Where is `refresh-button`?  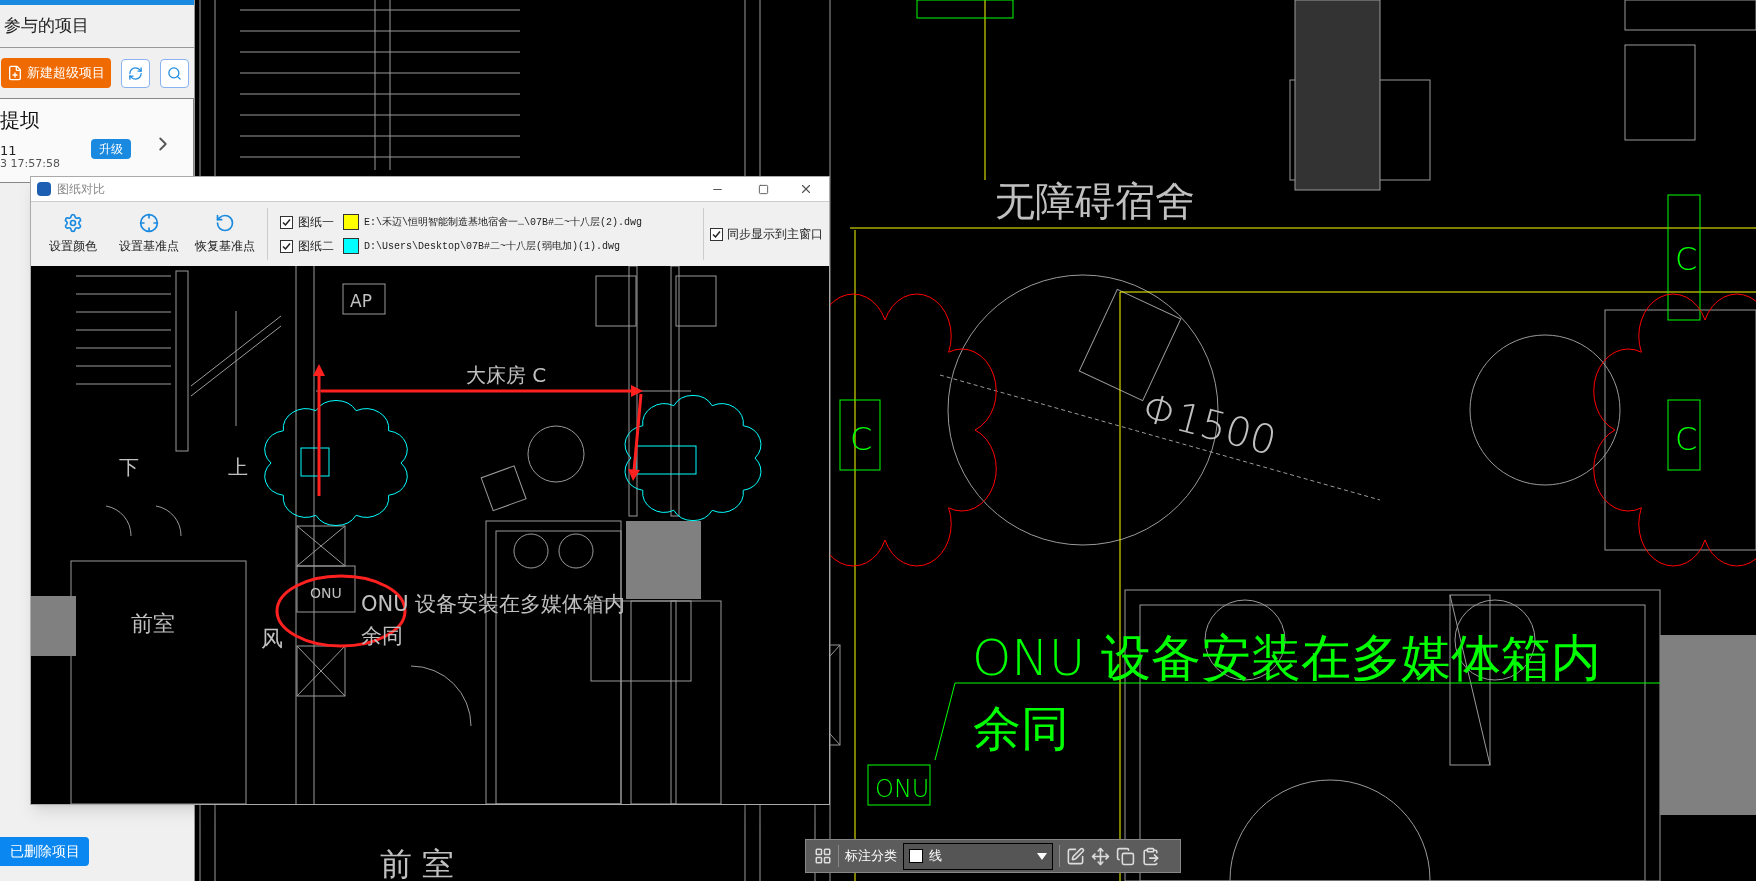
refresh-button is located at coordinates (135, 73).